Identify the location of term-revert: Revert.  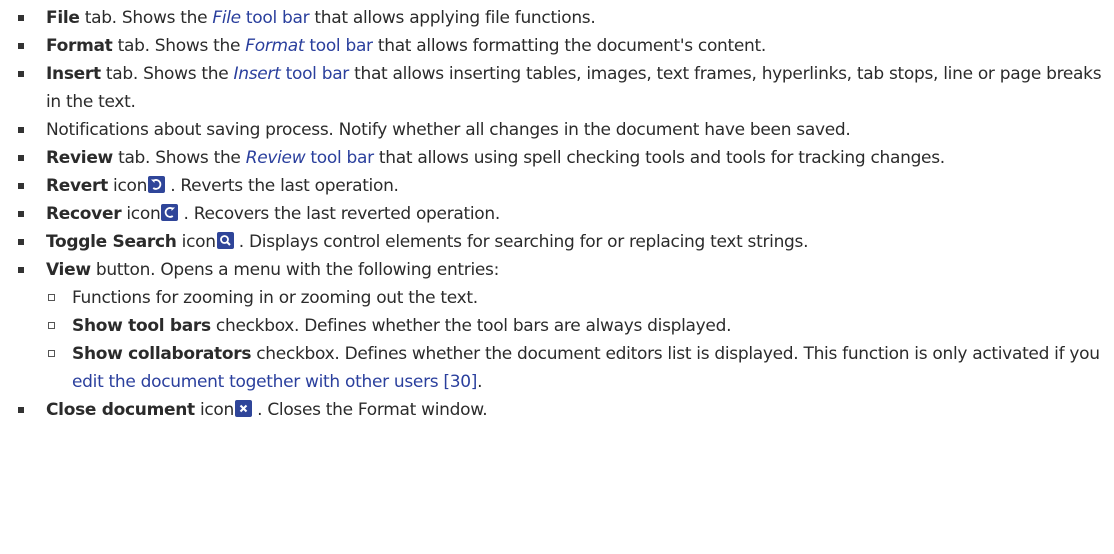
(77, 186).